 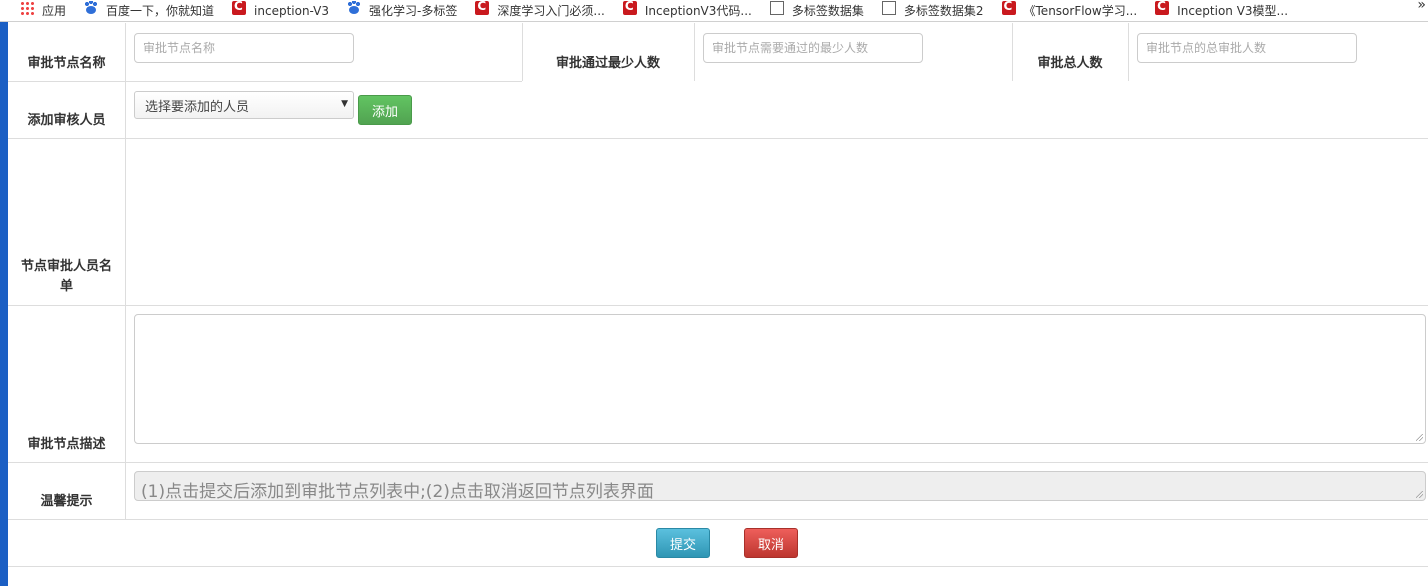 What do you see at coordinates (66, 63) in the screenshot?
I see `node-name-label: 审批节点名称` at bounding box center [66, 63].